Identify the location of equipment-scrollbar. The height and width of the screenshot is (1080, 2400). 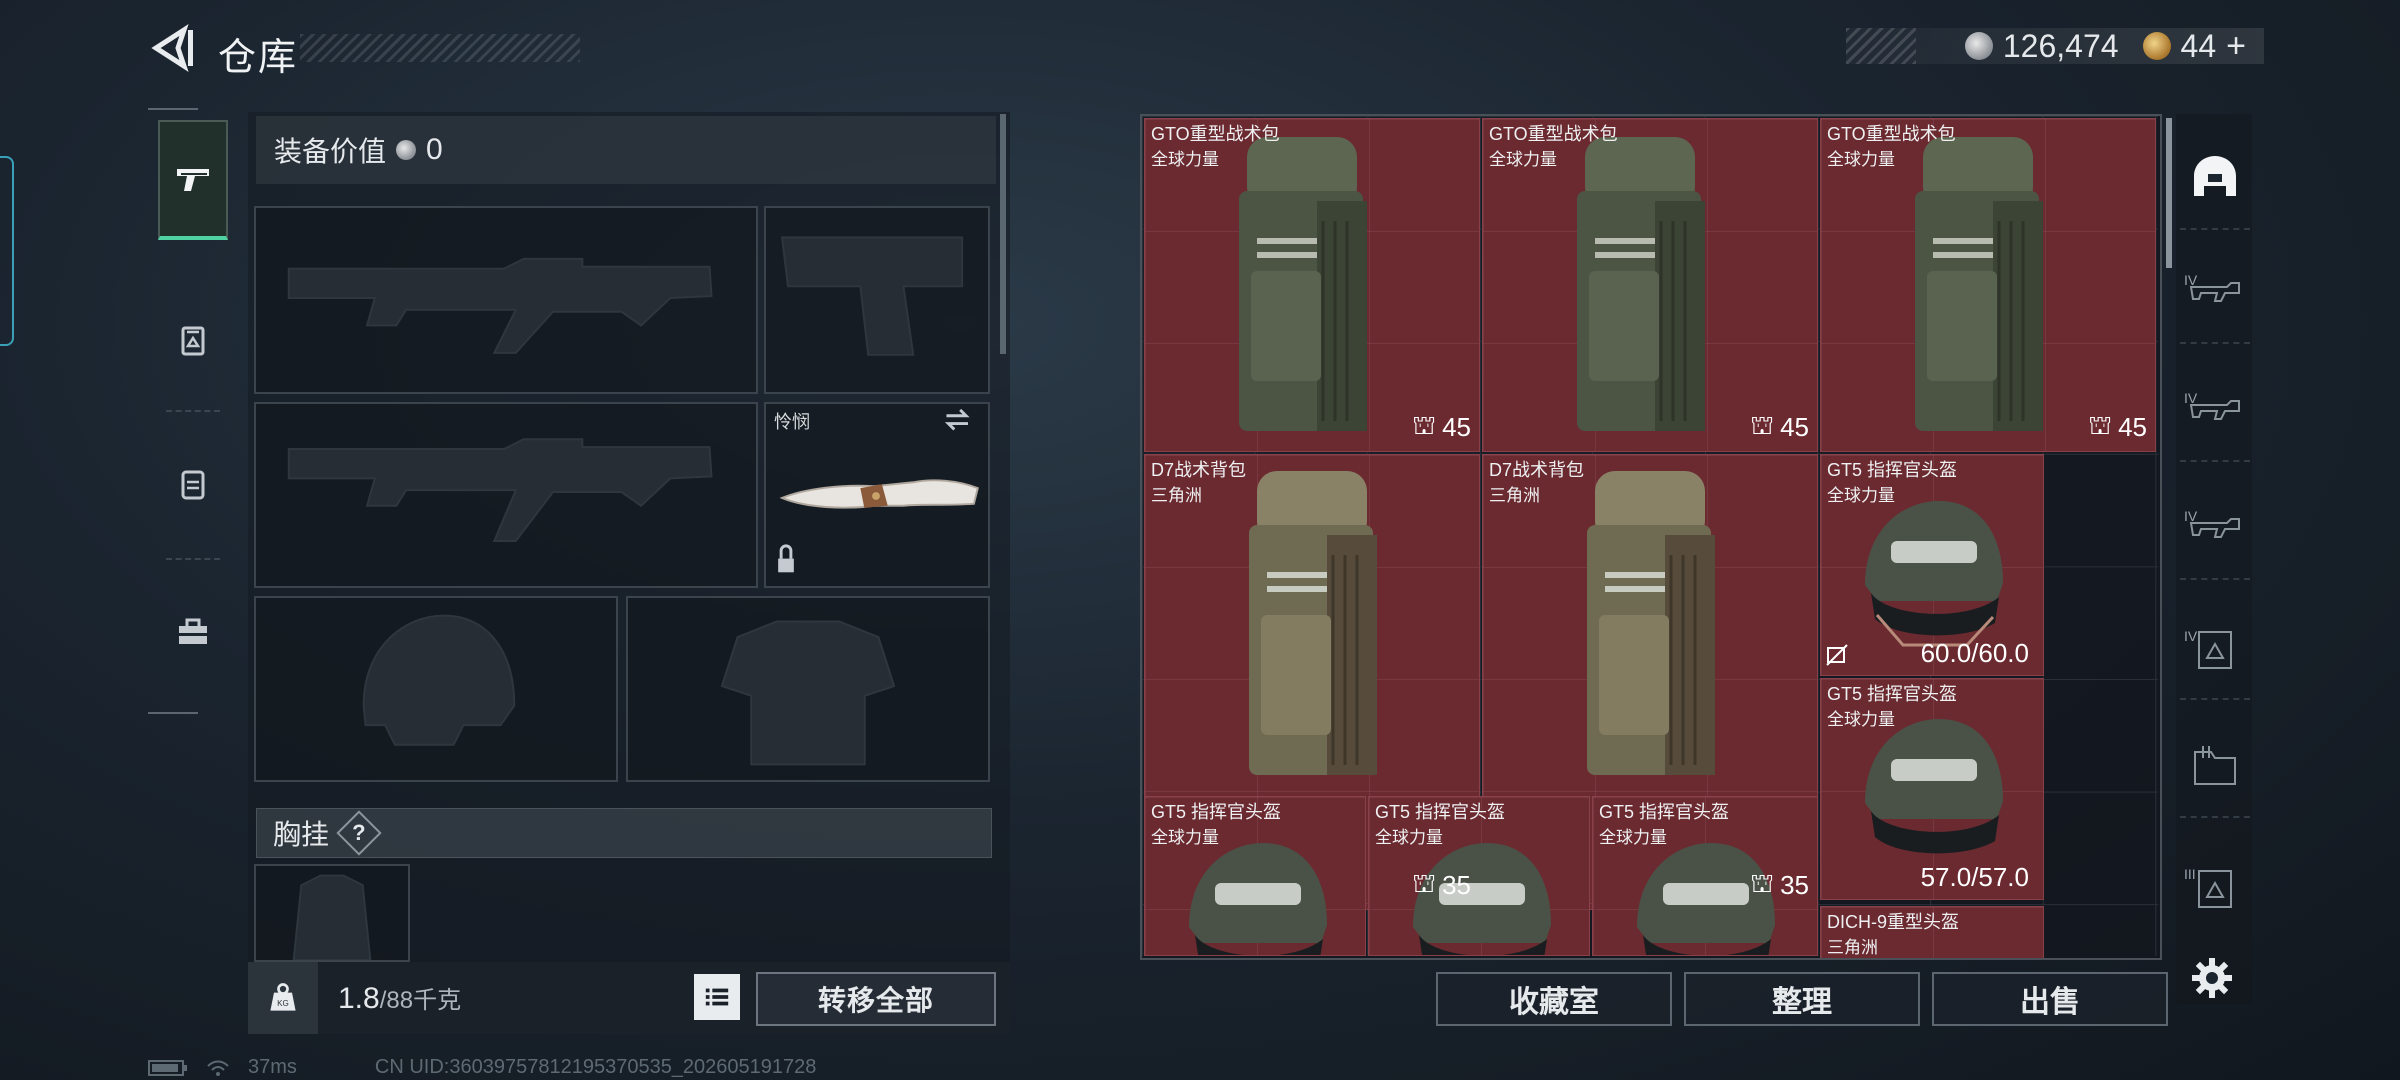
(1003, 234).